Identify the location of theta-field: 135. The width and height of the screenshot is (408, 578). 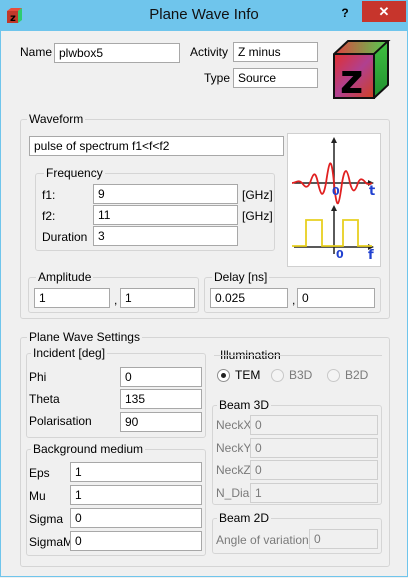
(161, 399).